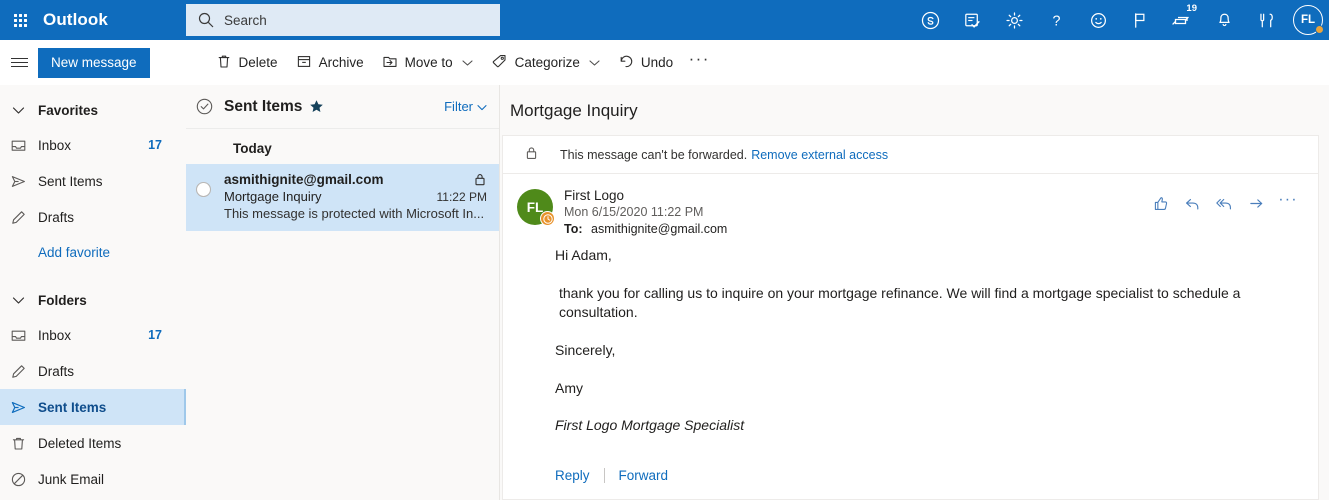  What do you see at coordinates (207, 106) in the screenshot?
I see `check-circle-icon` at bounding box center [207, 106].